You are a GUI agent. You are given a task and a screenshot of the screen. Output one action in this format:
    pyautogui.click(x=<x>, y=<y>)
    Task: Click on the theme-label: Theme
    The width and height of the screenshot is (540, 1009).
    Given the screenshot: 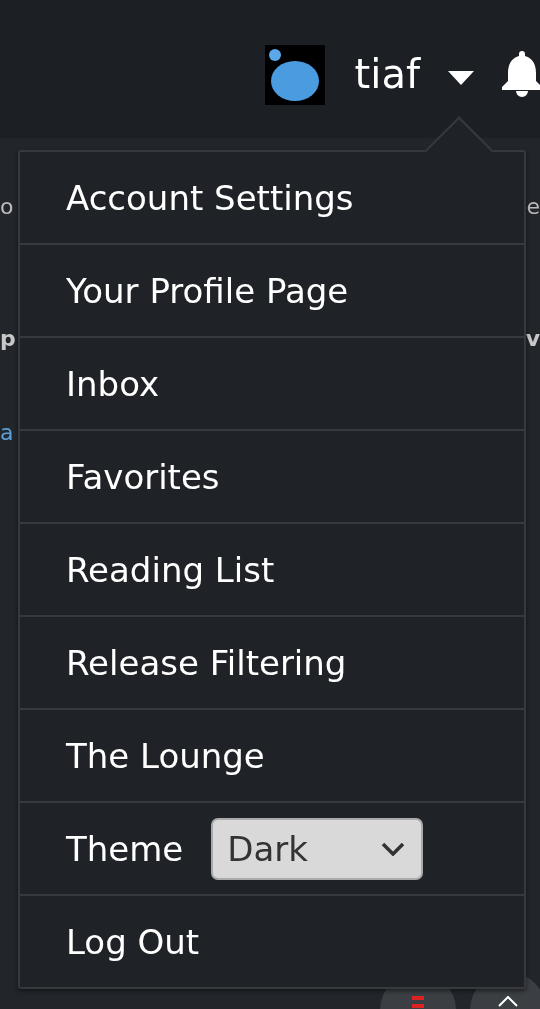 What is the action you would take?
    pyautogui.click(x=125, y=848)
    